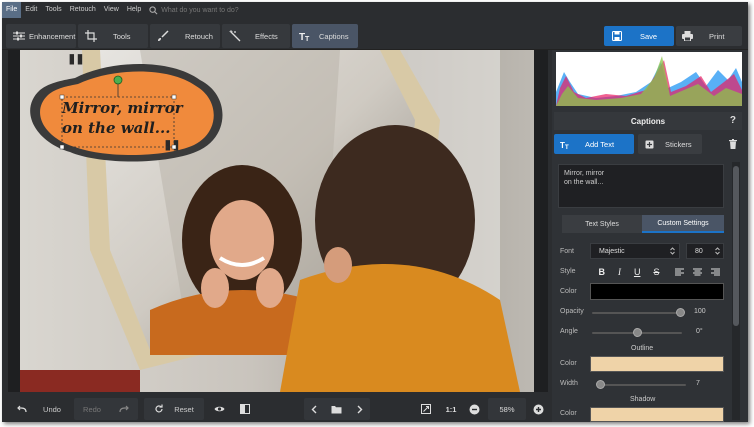 This screenshot has height=427, width=754. Describe the element at coordinates (41, 36) in the screenshot. I see `tab-enhancement: Enhancement` at that location.